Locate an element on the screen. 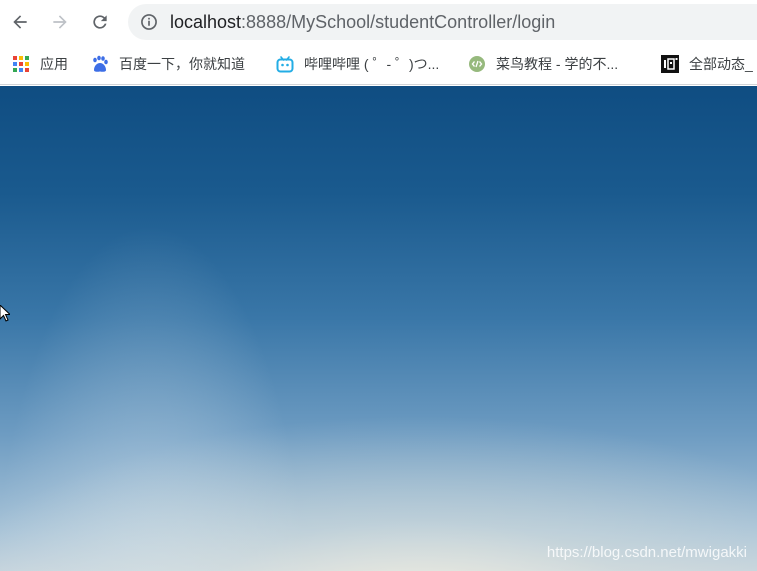 This screenshot has height=571, width=757. bookmark-label: 百度一下，你就知道 is located at coordinates (182, 64).